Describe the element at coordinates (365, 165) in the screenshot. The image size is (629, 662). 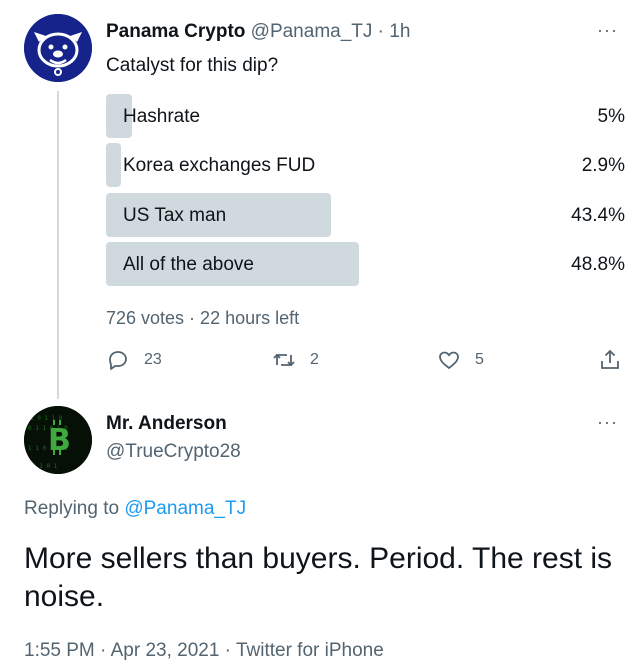
I see `poll-option: Korea exchanges FUD 2.9%` at that location.